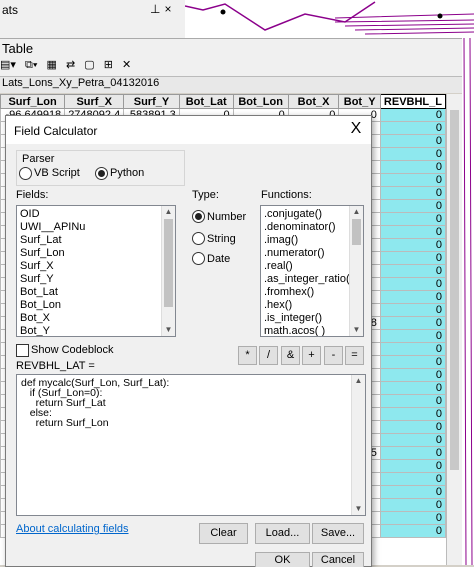 The height and width of the screenshot is (567, 474). What do you see at coordinates (127, 173) in the screenshot?
I see `radio-python-label: Python` at bounding box center [127, 173].